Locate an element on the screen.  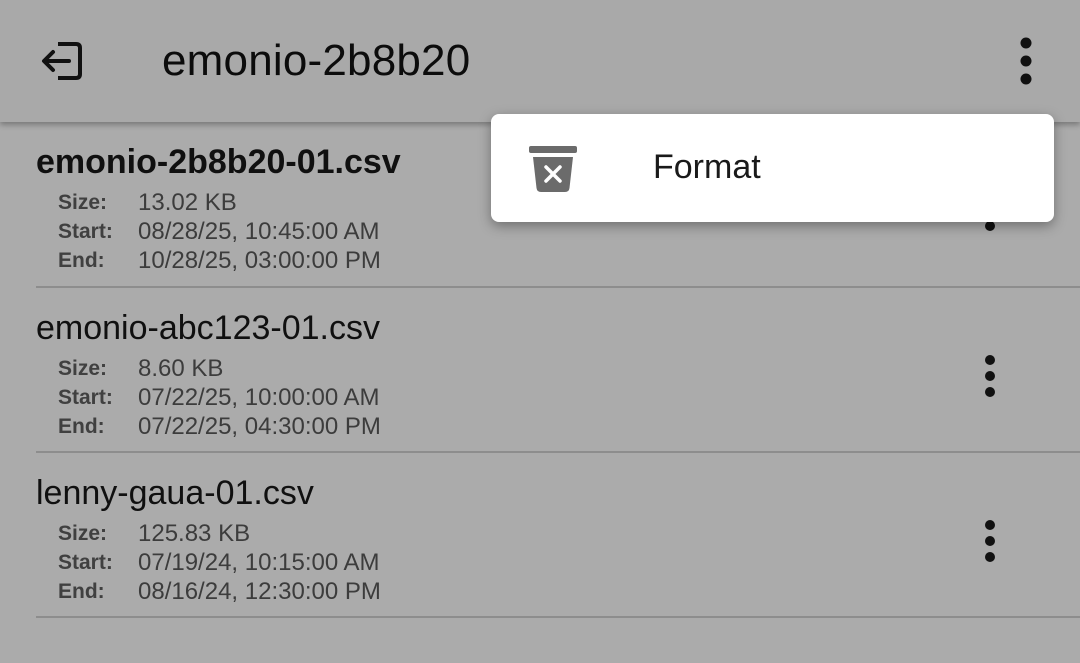
page-title: emonio-2b8b20 is located at coordinates (316, 60).